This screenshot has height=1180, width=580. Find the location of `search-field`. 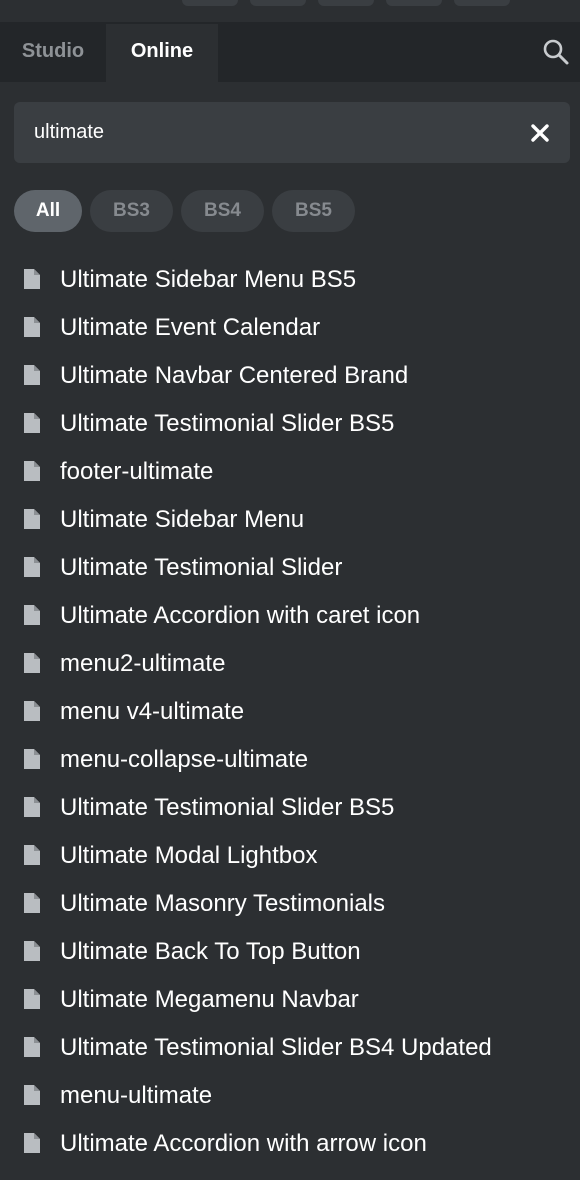

search-field is located at coordinates (292, 132).